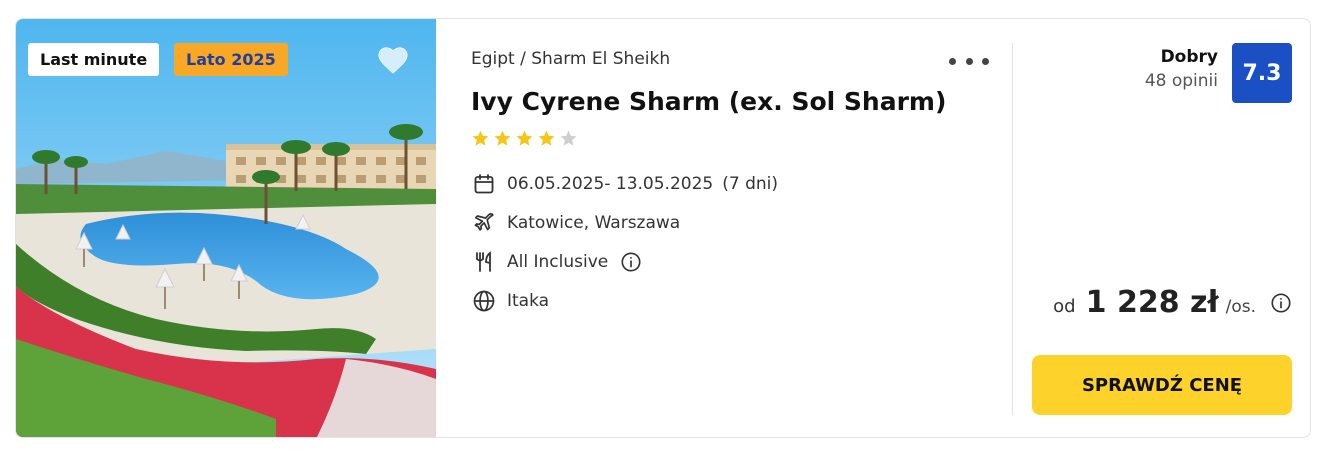  Describe the element at coordinates (1189, 57) in the screenshot. I see `rating-label: Dobry` at that location.